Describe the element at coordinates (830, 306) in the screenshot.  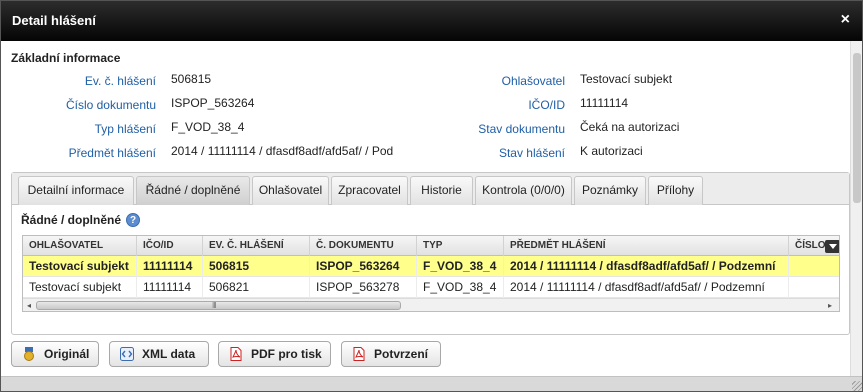
I see `scroll-right-icon: ▸` at that location.